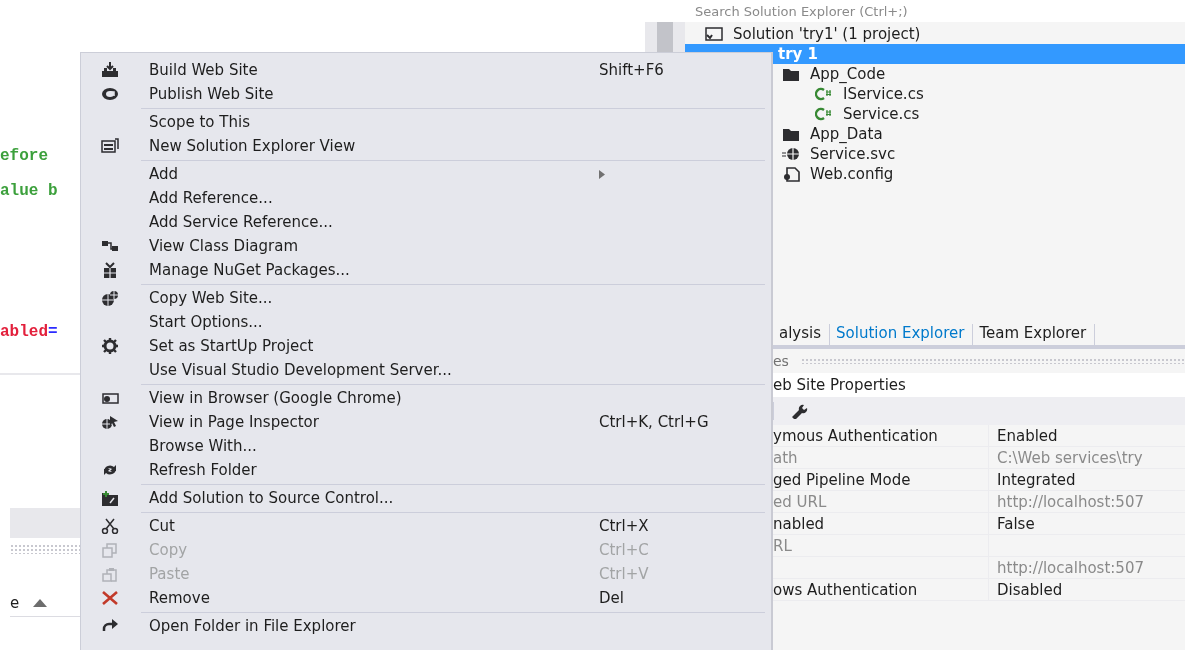 Image resolution: width=1185 pixels, height=650 pixels. Describe the element at coordinates (110, 470) in the screenshot. I see `refresh-icon` at that location.